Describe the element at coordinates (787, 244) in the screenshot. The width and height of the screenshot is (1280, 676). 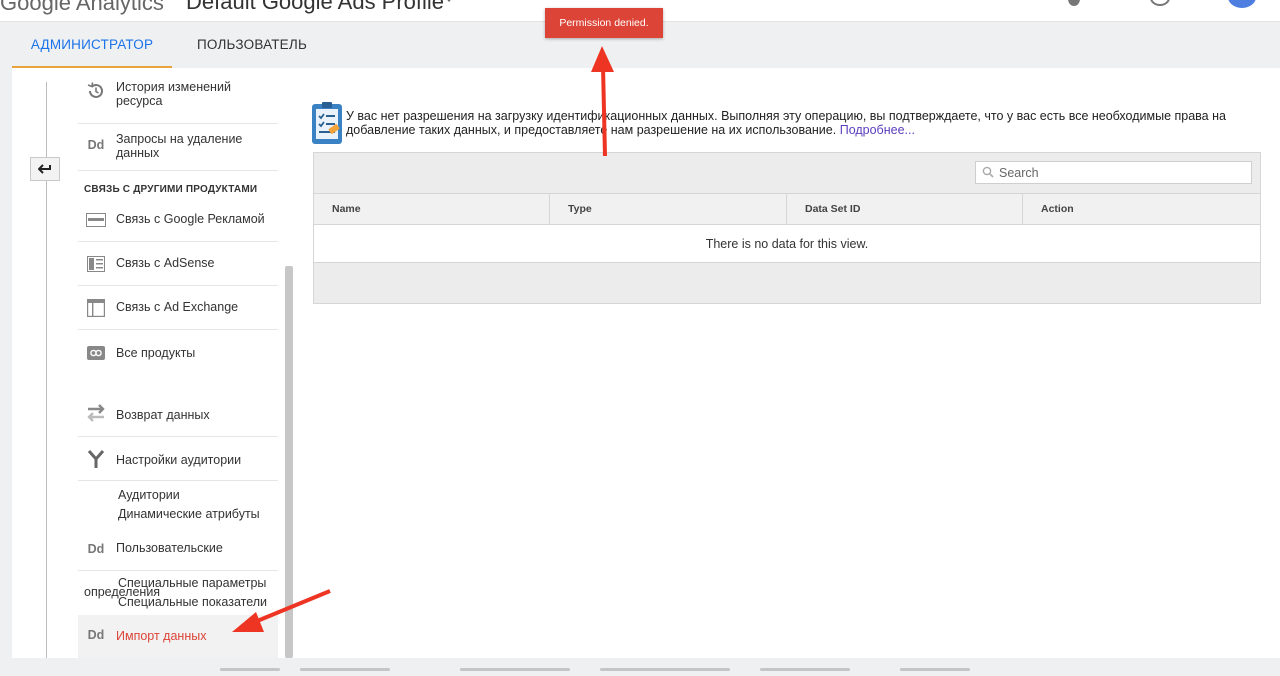
I see `empty-table-message: There is no data for this view.` at that location.